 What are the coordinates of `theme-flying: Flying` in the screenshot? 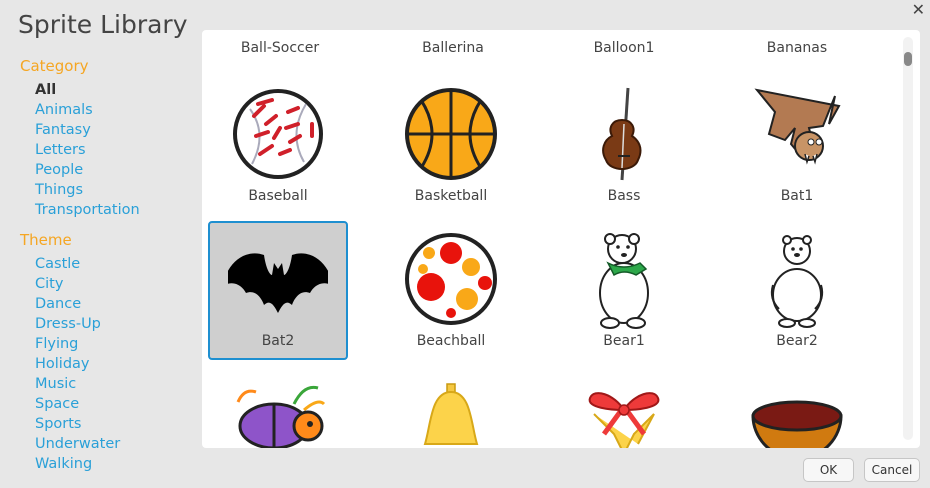 It's located at (105, 344).